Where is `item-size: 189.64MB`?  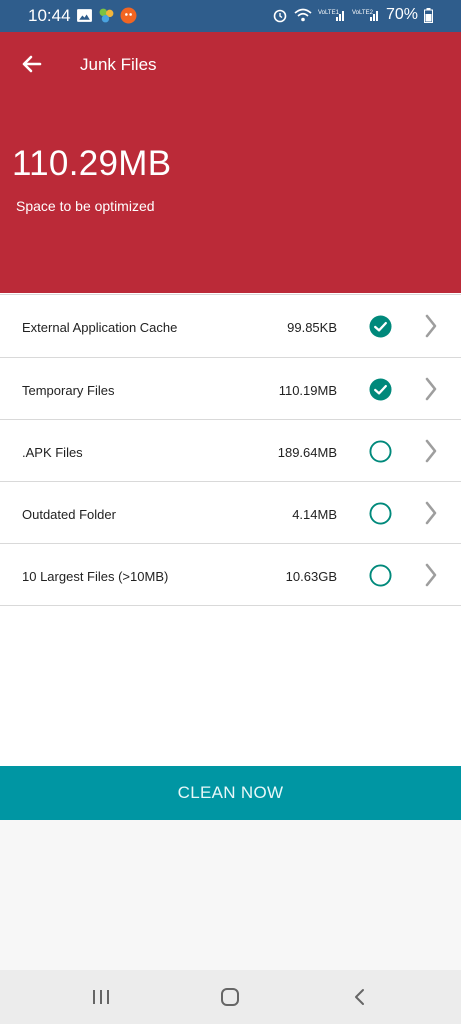
item-size: 189.64MB is located at coordinates (307, 452).